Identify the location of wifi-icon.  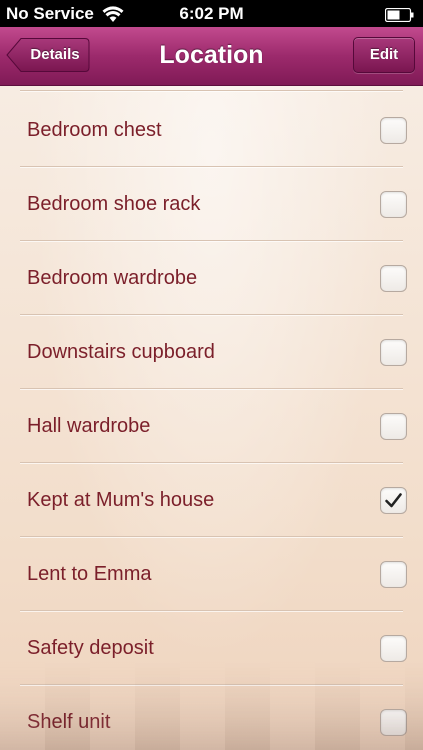
(113, 14).